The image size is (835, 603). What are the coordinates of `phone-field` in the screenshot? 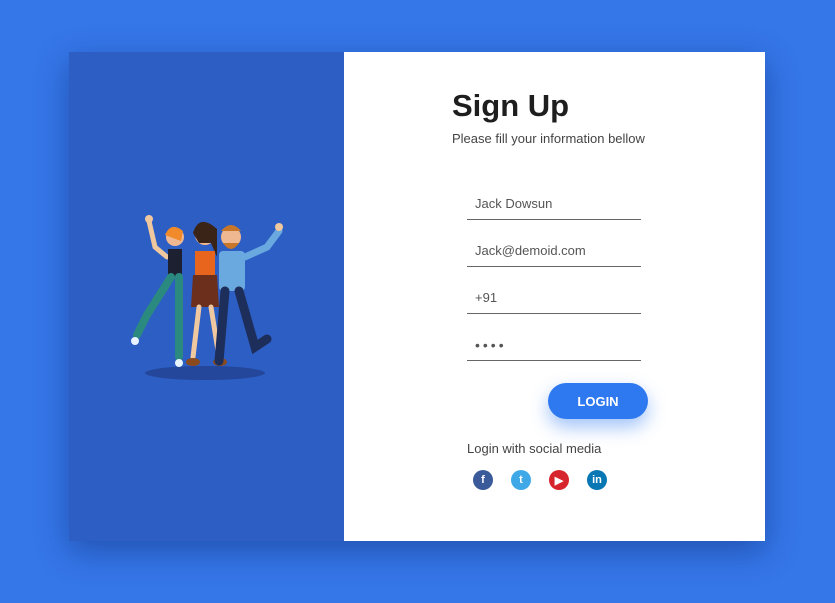 It's located at (554, 298).